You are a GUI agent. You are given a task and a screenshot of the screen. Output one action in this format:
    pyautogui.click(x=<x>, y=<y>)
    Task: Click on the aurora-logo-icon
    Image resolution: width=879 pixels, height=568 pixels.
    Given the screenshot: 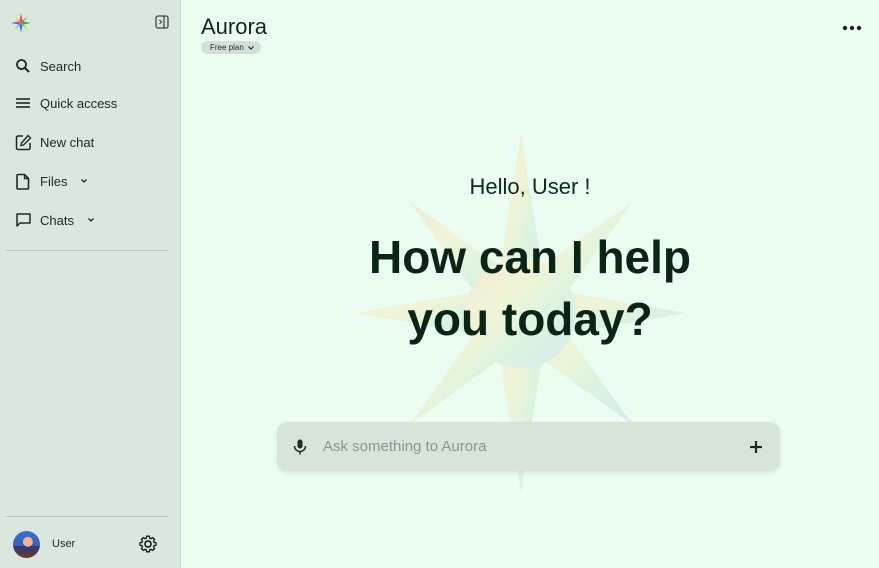 What is the action you would take?
    pyautogui.click(x=21, y=23)
    